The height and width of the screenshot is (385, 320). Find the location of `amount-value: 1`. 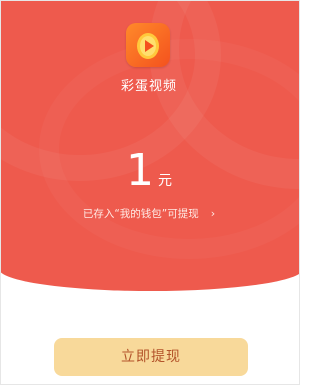

amount-value: 1 is located at coordinates (140, 170).